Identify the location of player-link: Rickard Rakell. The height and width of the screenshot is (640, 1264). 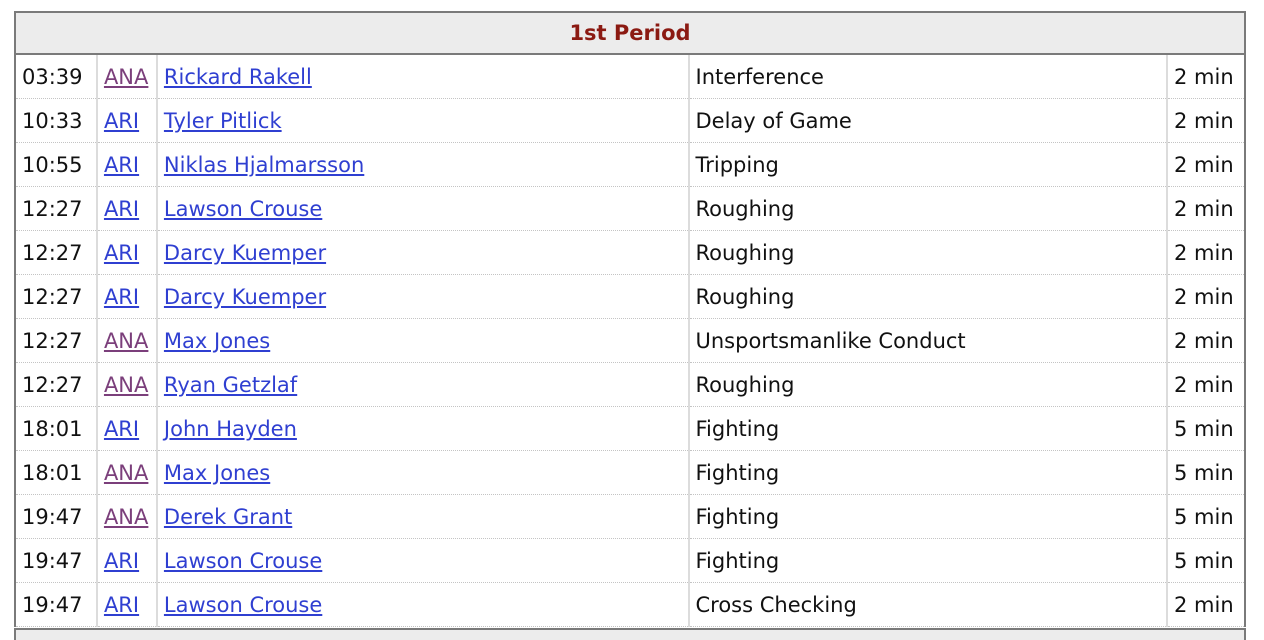
(238, 77).